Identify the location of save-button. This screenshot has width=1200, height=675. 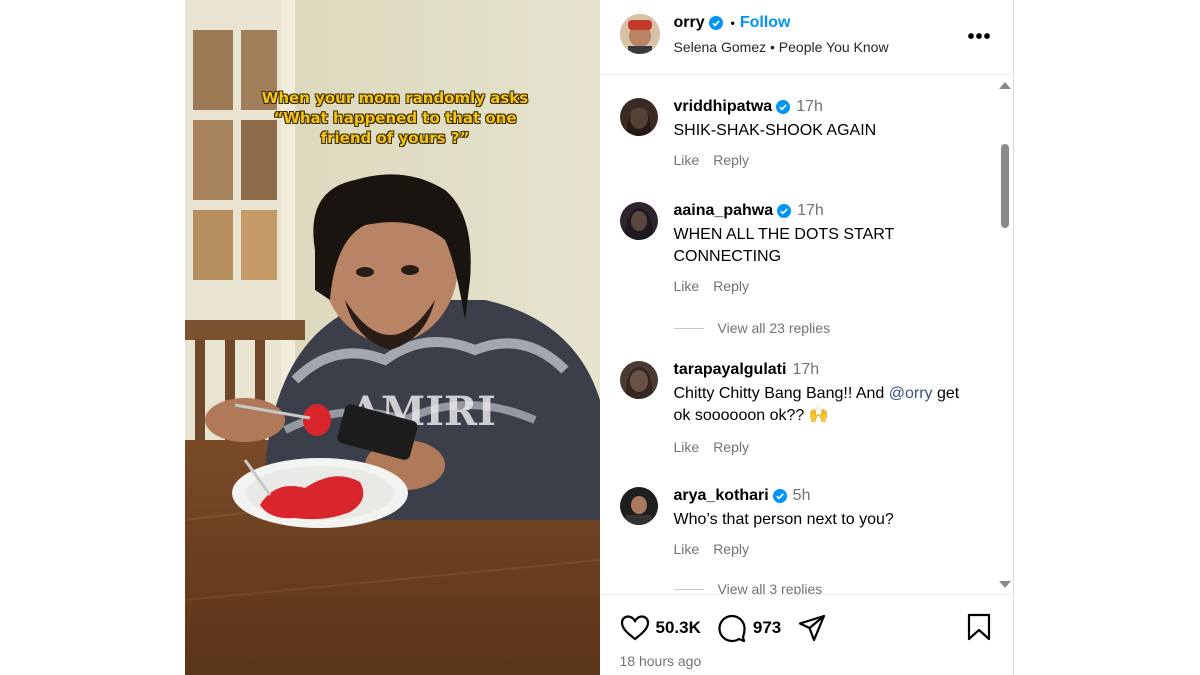
(979, 629).